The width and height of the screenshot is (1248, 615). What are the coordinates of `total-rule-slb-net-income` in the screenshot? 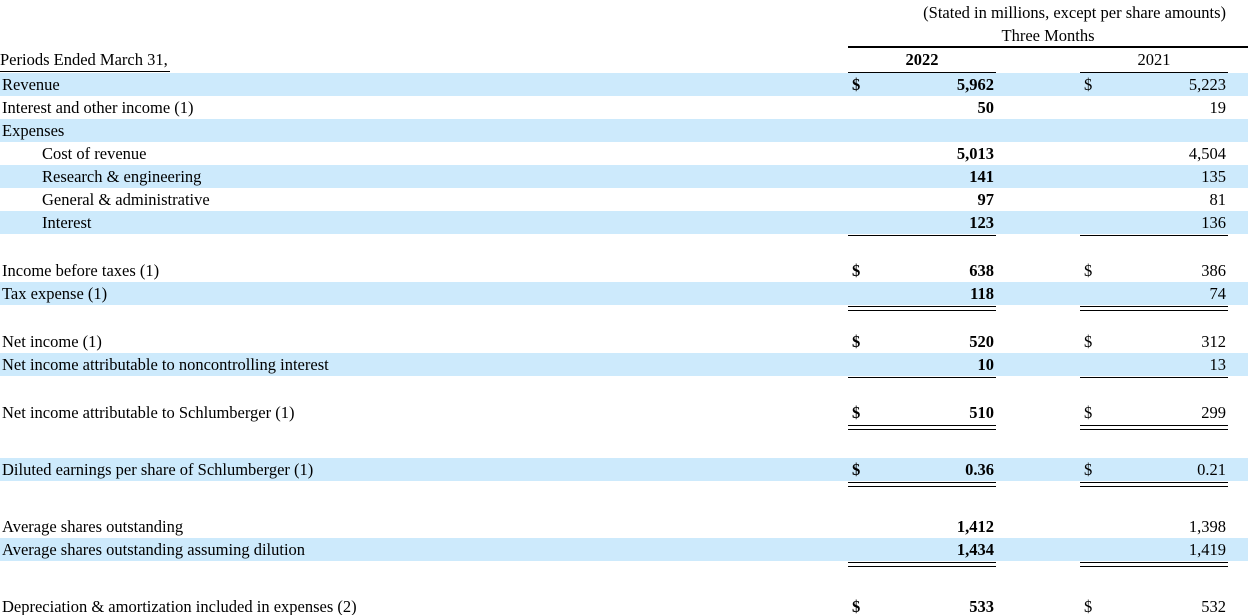 It's located at (624, 428).